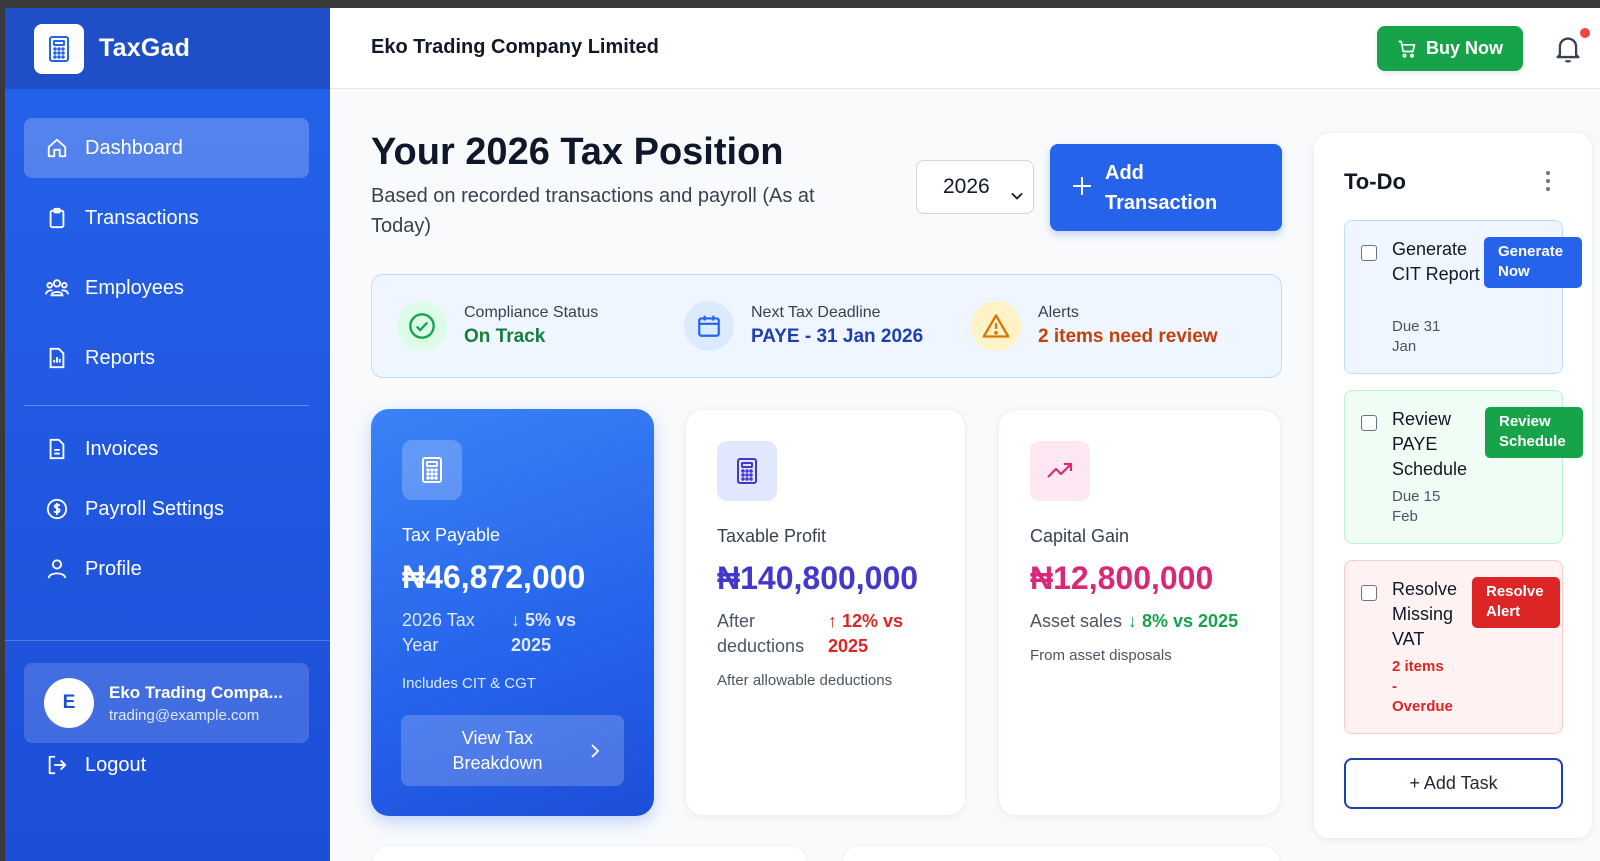 This screenshot has height=861, width=1600. What do you see at coordinates (1080, 536) in the screenshot?
I see `card-label: Capital Gain` at bounding box center [1080, 536].